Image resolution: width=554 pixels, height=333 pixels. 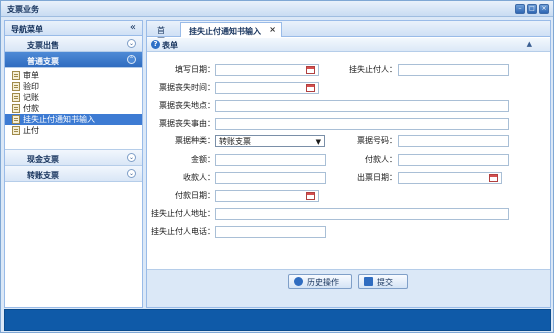 I want to click on sidebar-group-cheque-sale: 支票出售 ⌄, so click(x=73, y=44).